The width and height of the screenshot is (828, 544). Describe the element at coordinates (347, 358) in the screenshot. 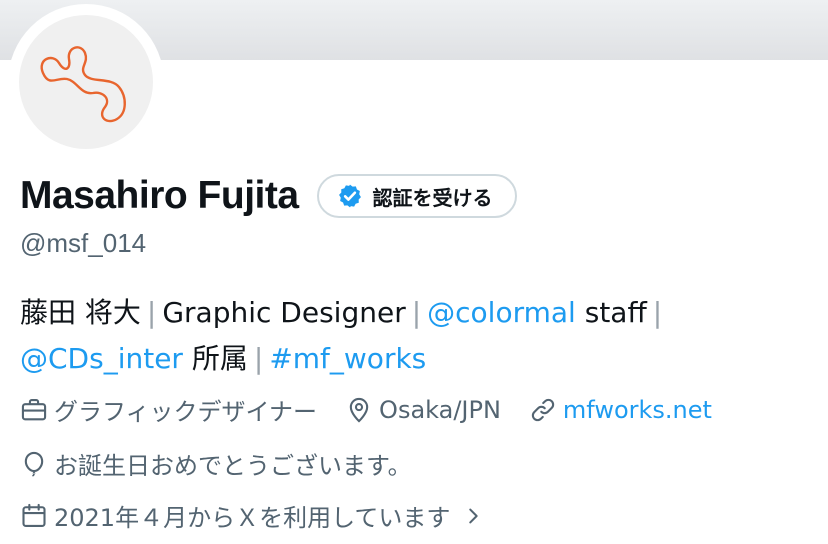

I see `bio-hashtag-mf-works: #mf_works` at that location.